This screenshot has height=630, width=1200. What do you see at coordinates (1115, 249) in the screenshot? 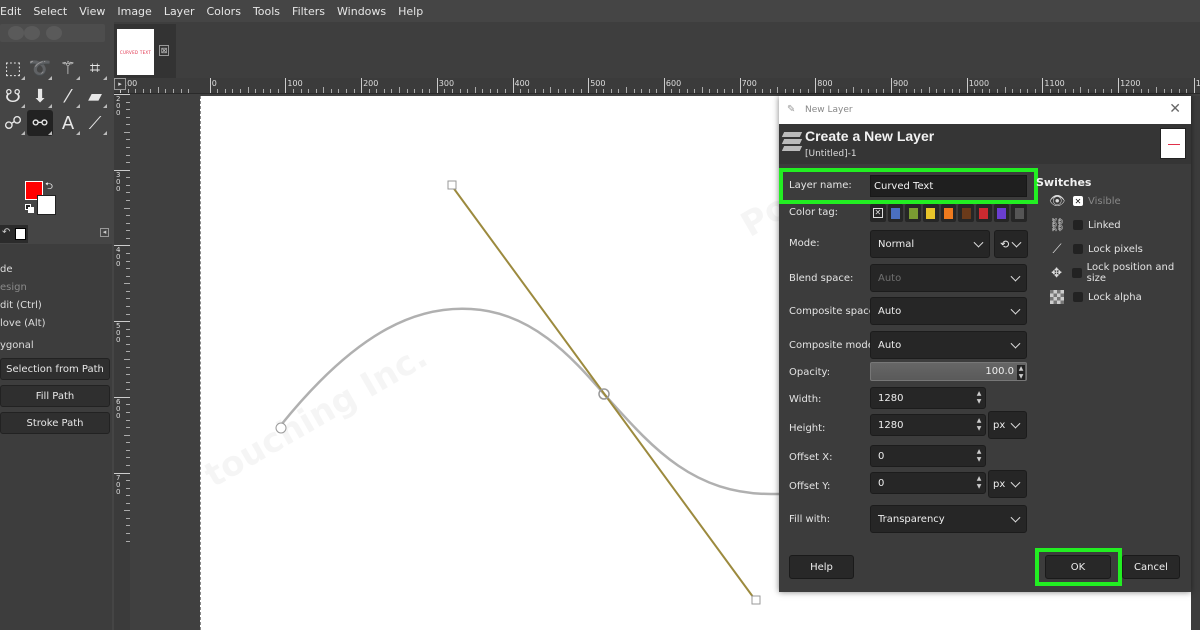
I see `lock-pixels-label: Lock pixels` at bounding box center [1115, 249].